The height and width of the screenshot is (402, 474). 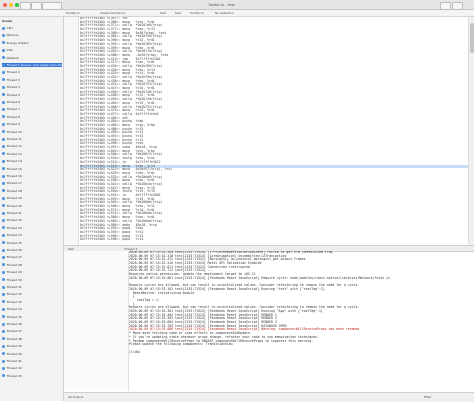 What do you see at coordinates (17, 42) in the screenshot?
I see `sidebar-row-label: Energy Impact` at bounding box center [17, 42].